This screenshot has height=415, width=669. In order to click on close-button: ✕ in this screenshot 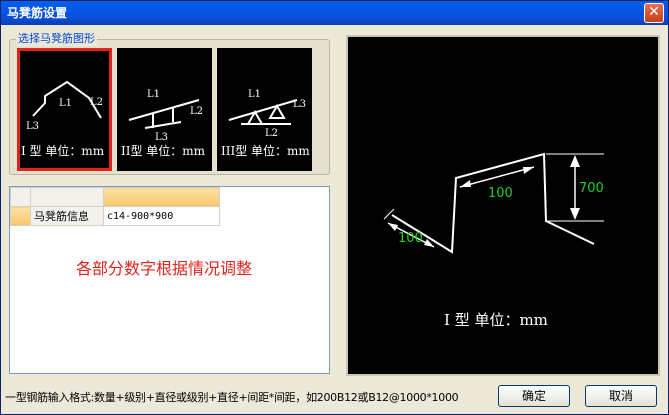, I will do `click(654, 13)`.